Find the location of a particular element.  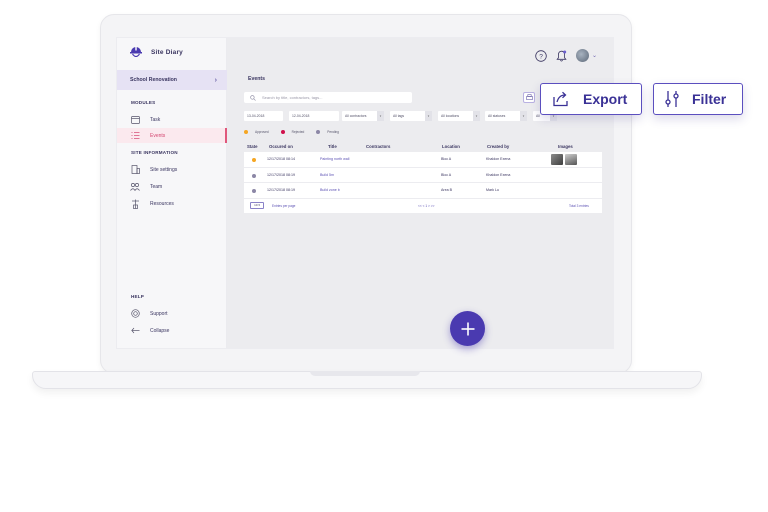

chevron-down-icon: ⌄ is located at coordinates (594, 55).